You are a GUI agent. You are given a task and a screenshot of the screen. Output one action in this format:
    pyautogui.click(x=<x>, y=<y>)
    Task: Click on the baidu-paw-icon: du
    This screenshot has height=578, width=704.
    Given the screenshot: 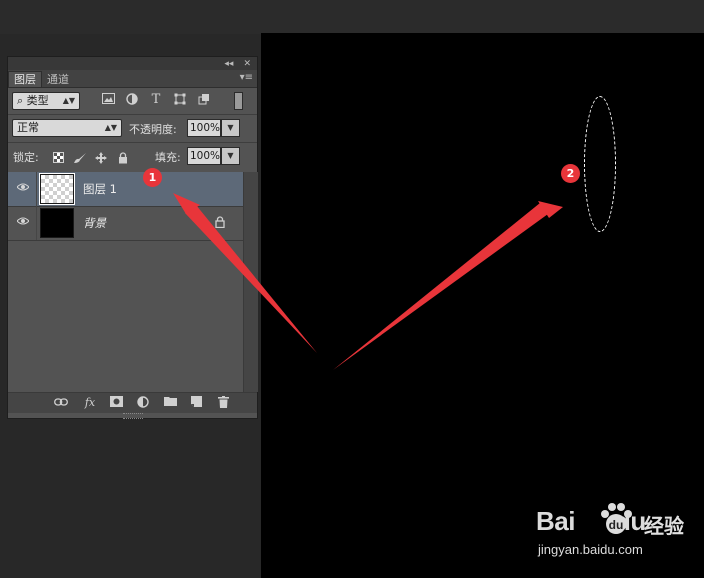 What is the action you would take?
    pyautogui.click(x=616, y=518)
    